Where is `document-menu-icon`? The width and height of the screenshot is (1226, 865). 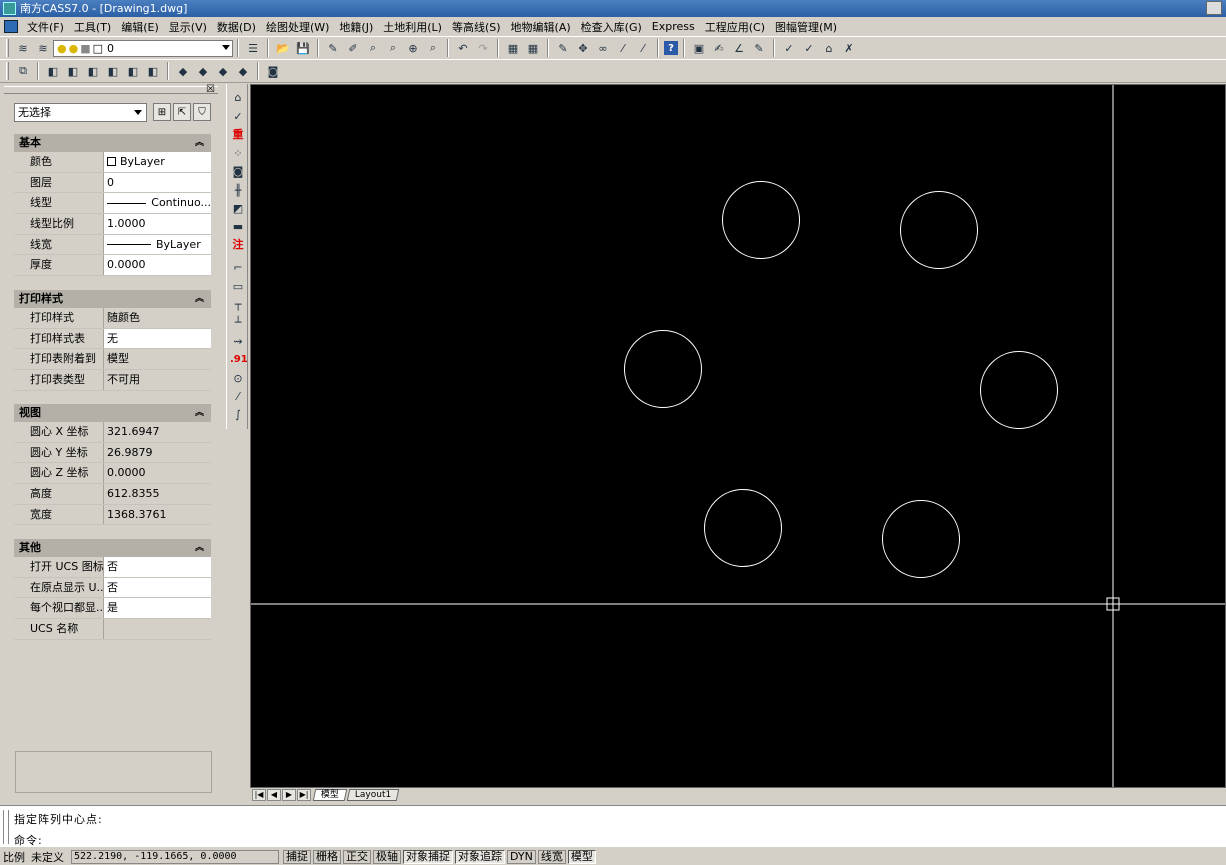
document-menu-icon is located at coordinates (11, 26).